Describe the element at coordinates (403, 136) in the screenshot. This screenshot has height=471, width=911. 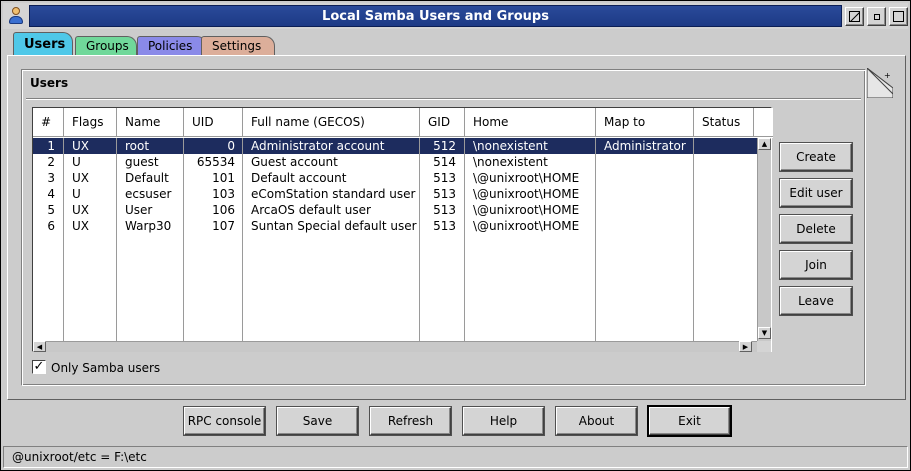
I see `header-divider` at that location.